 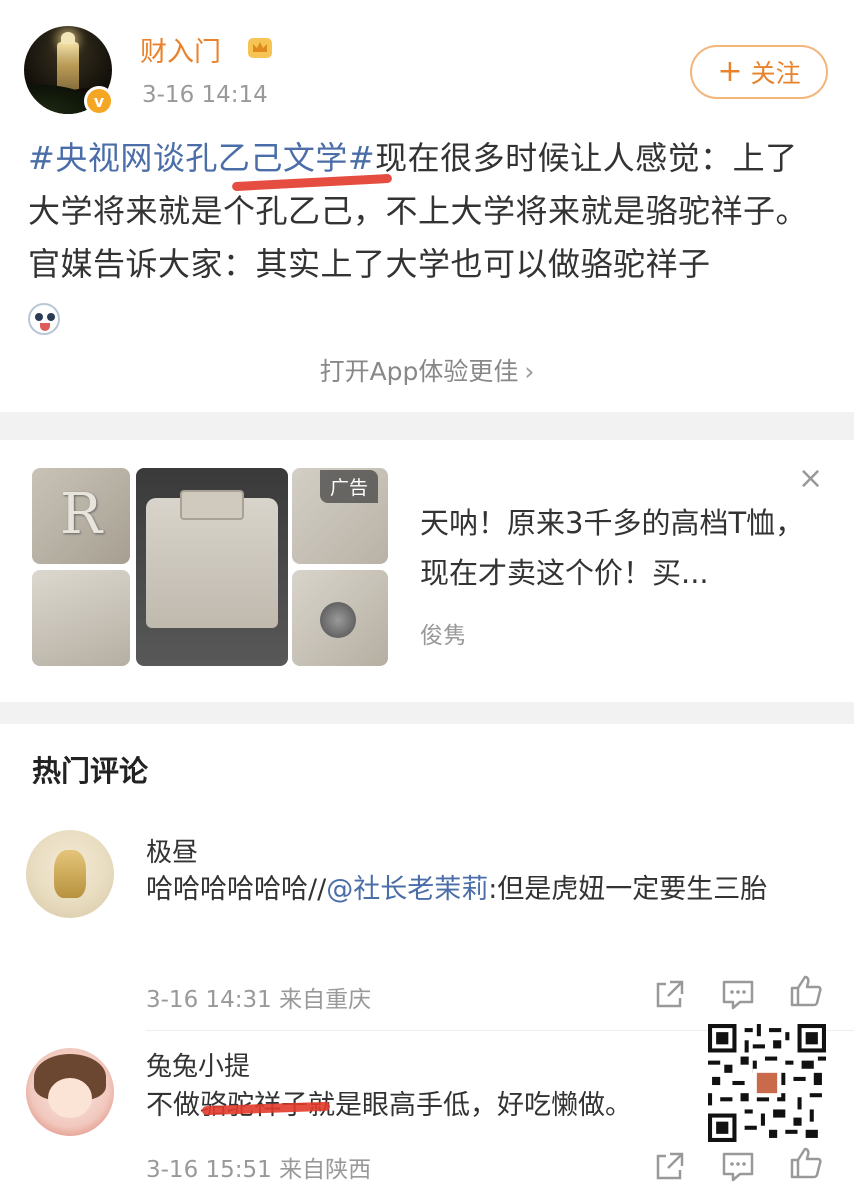 I want to click on qr-code-icon, so click(x=767, y=1083).